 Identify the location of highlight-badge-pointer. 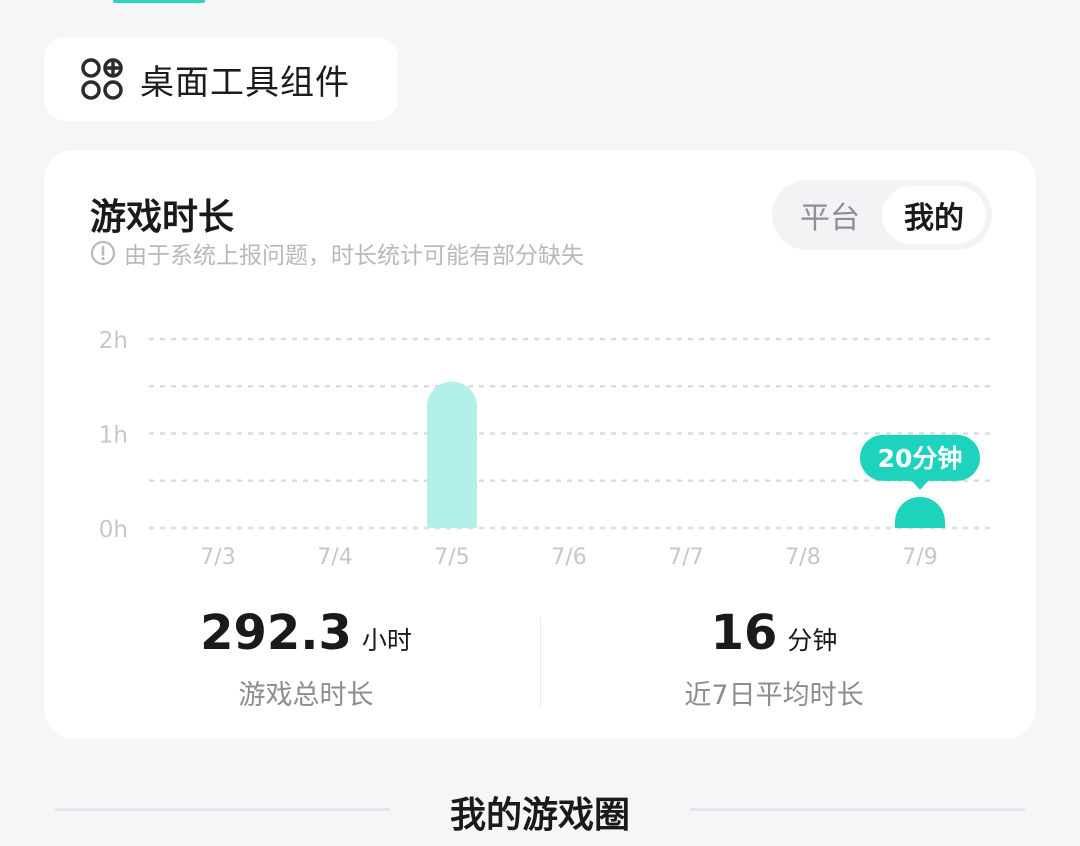
(920, 484).